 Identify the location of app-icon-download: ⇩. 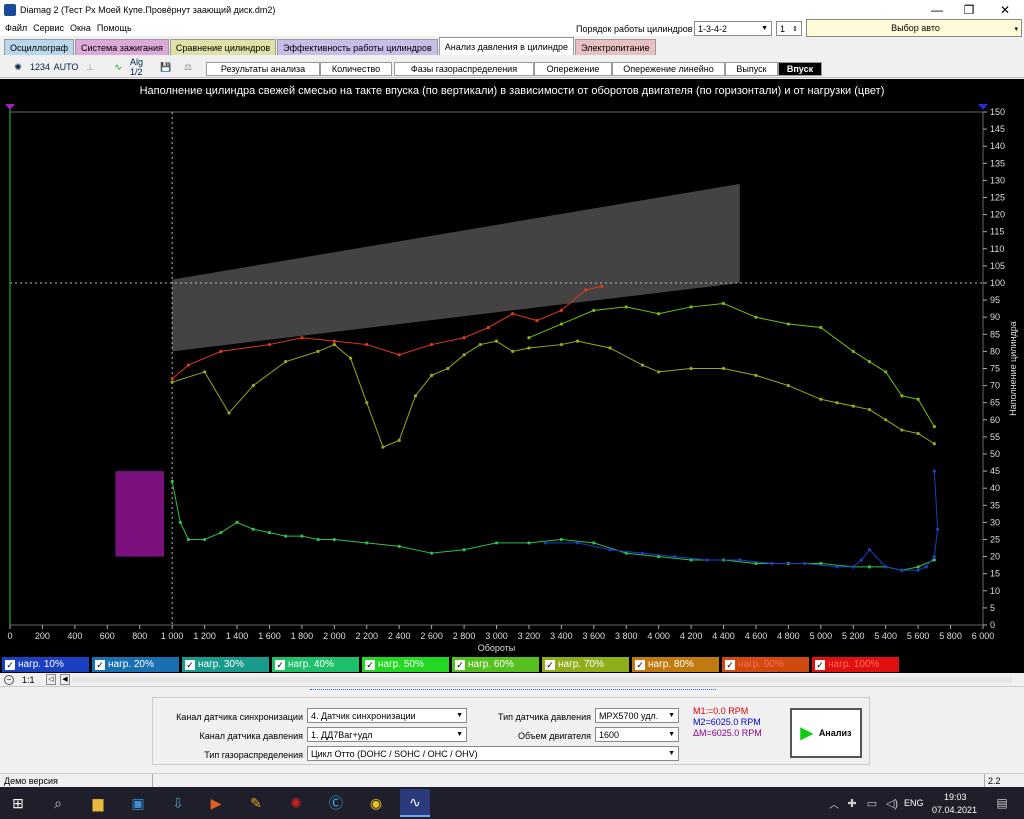
(178, 803).